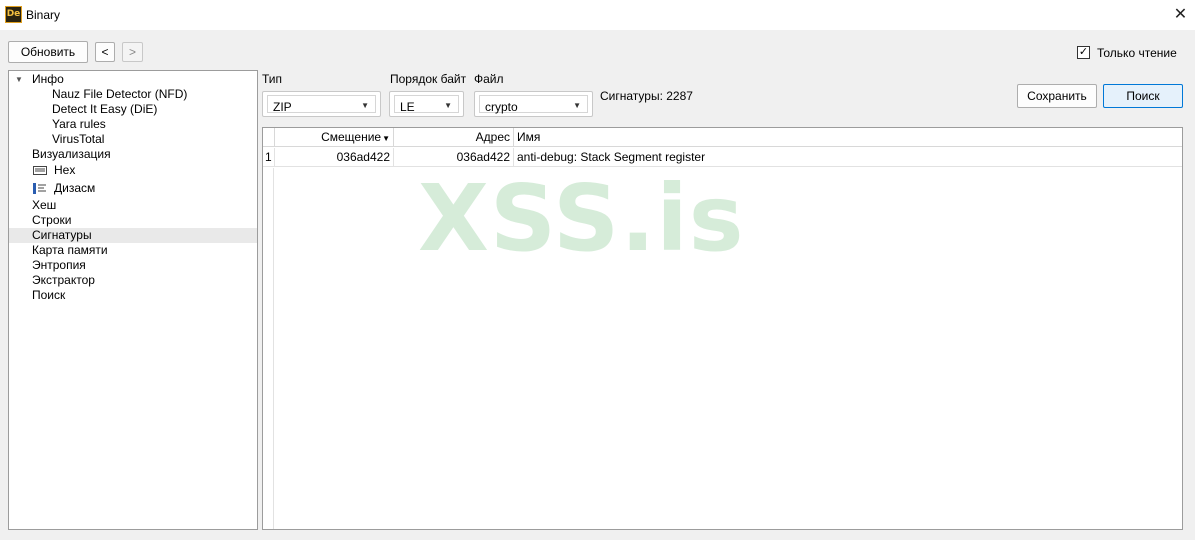 The image size is (1195, 540). What do you see at coordinates (282, 107) in the screenshot?
I see `type-select-value: ZIP` at bounding box center [282, 107].